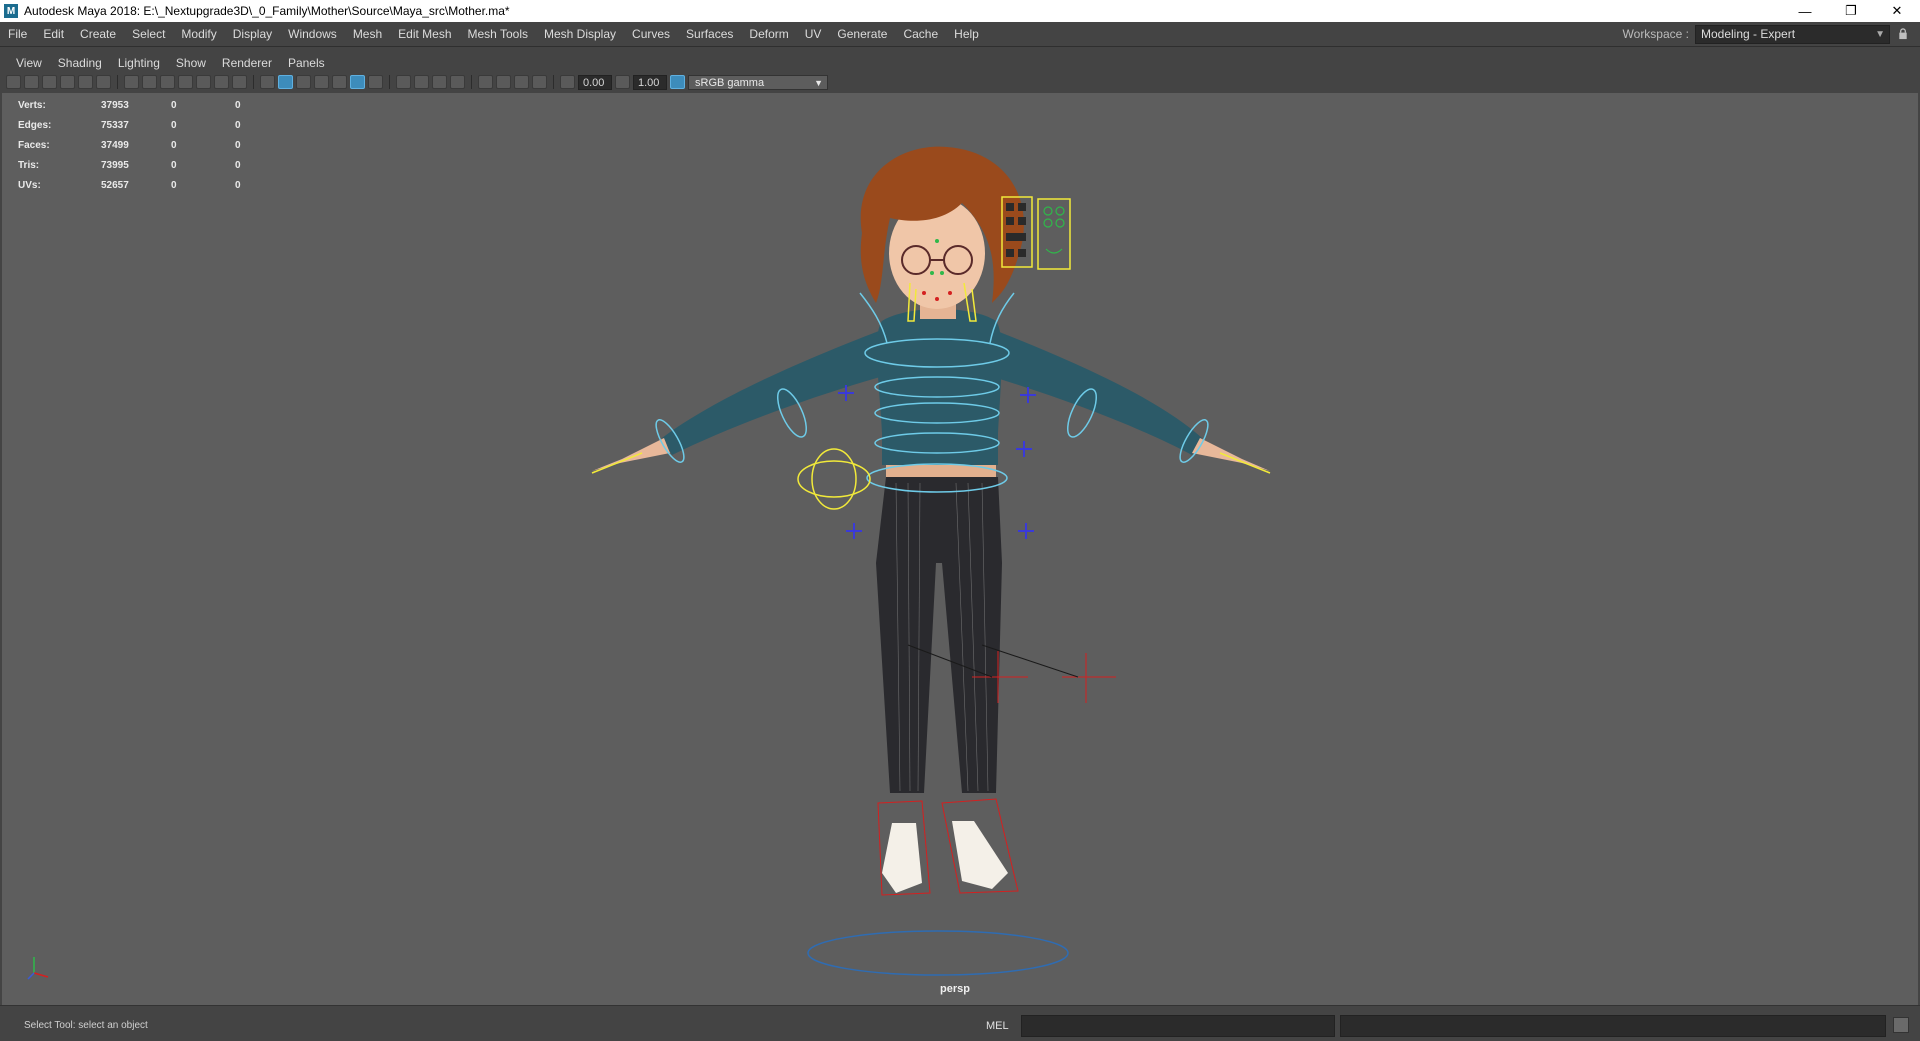 This screenshot has height=1041, width=1920. What do you see at coordinates (13, 82) in the screenshot?
I see `select-camera-icon` at bounding box center [13, 82].